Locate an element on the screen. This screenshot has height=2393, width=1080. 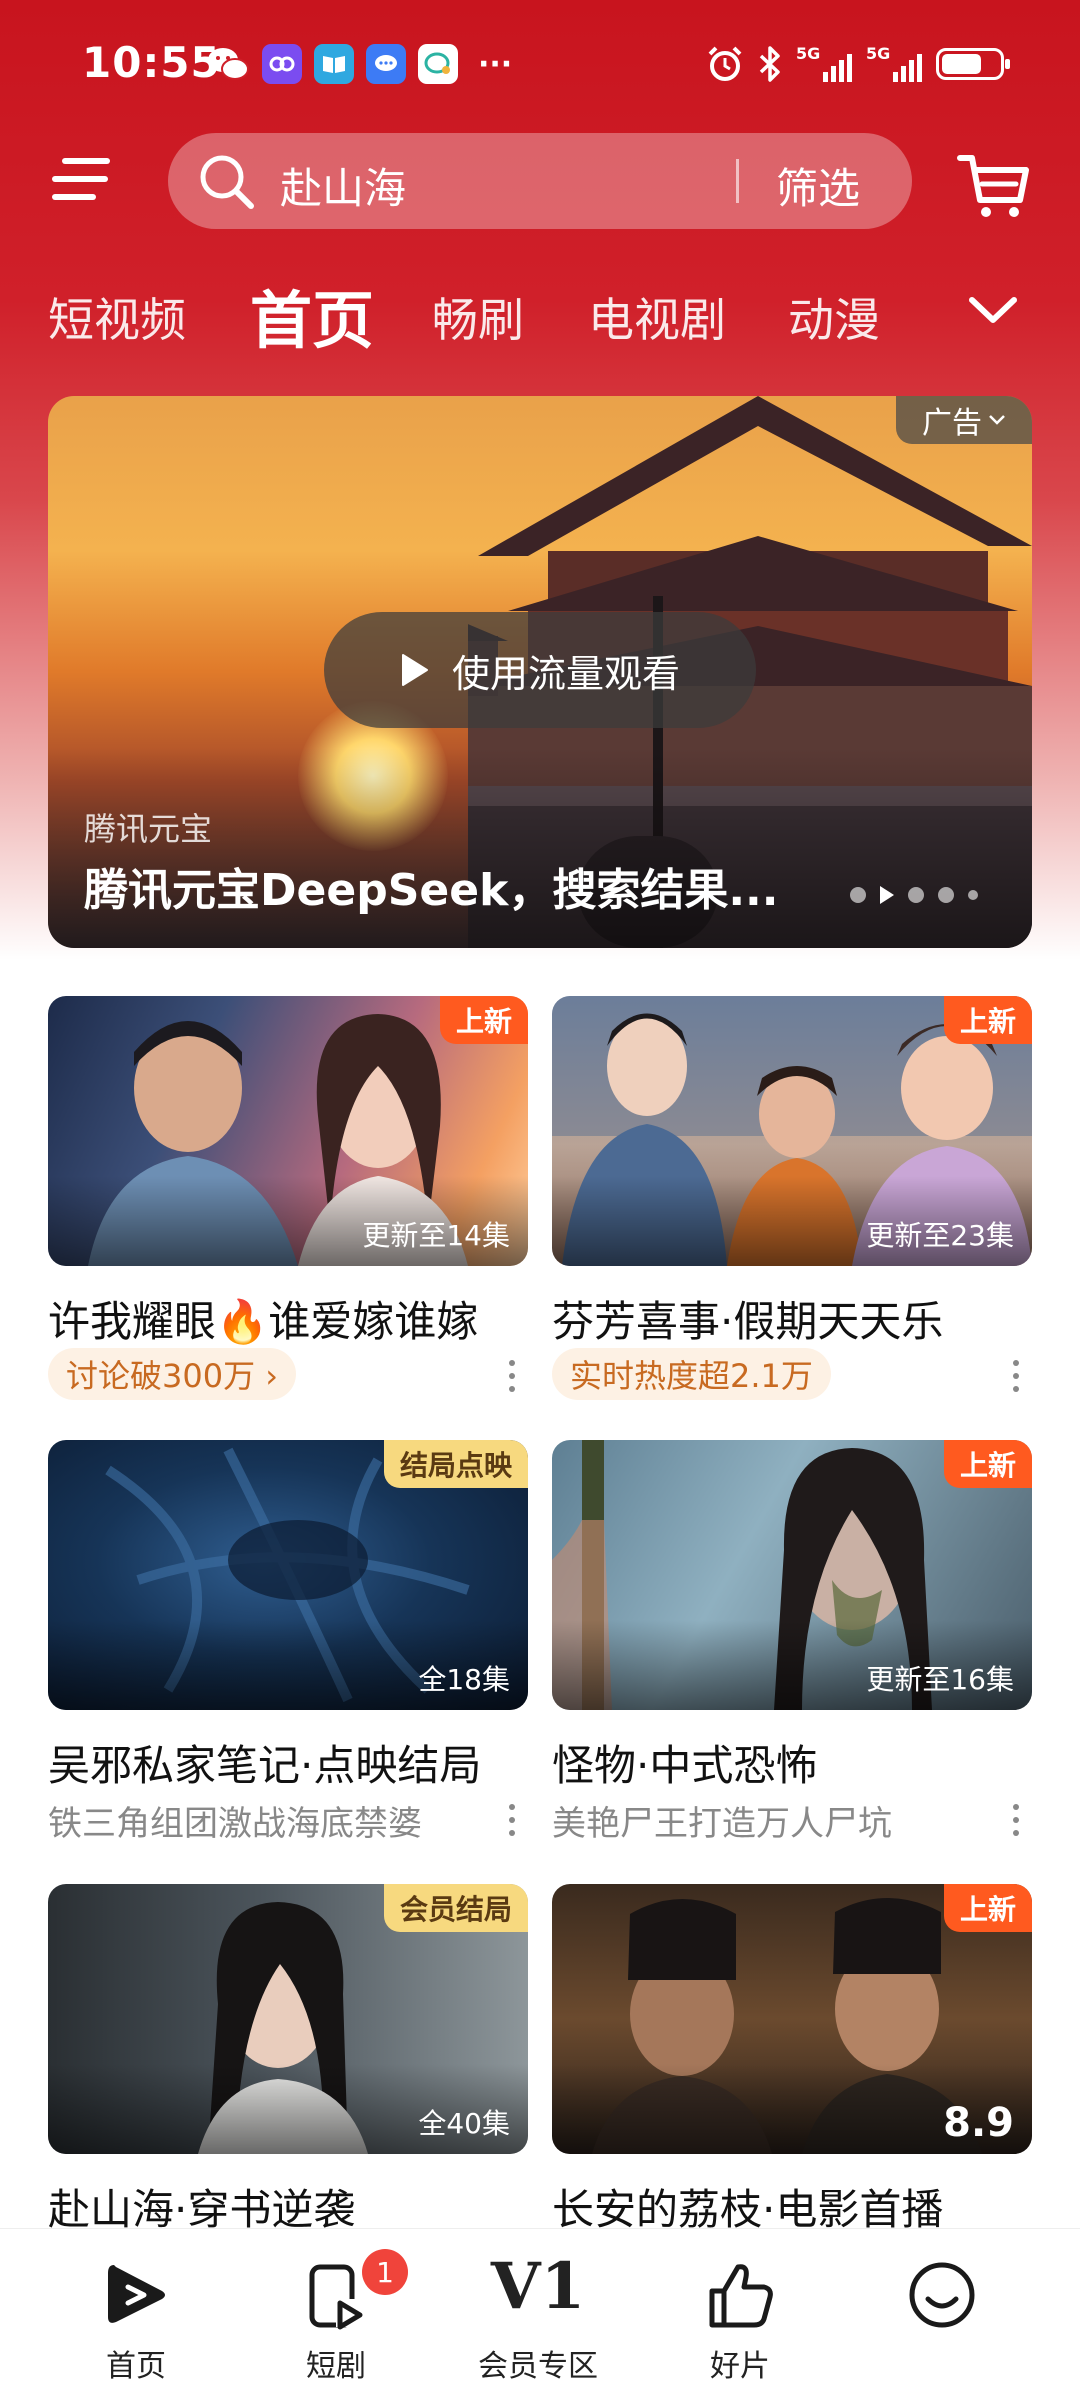
search-bar: 赴山海 筛选 is located at coordinates (540, 181).